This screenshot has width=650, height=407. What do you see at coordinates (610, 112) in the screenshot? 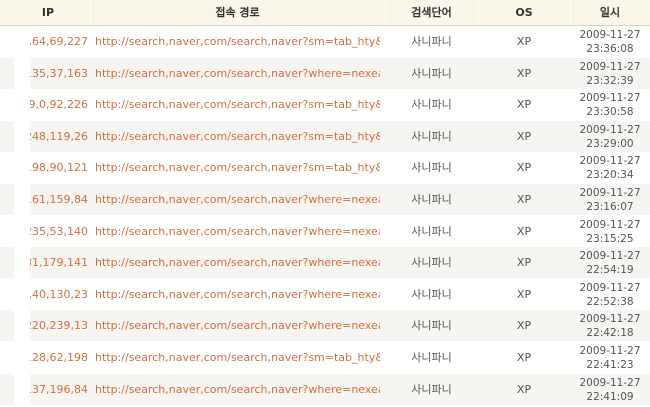
I see `time-text: 23:30:58` at bounding box center [610, 112].